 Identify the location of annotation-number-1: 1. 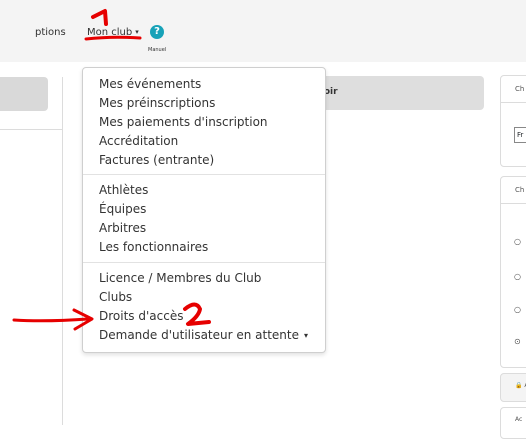
(54, 13).